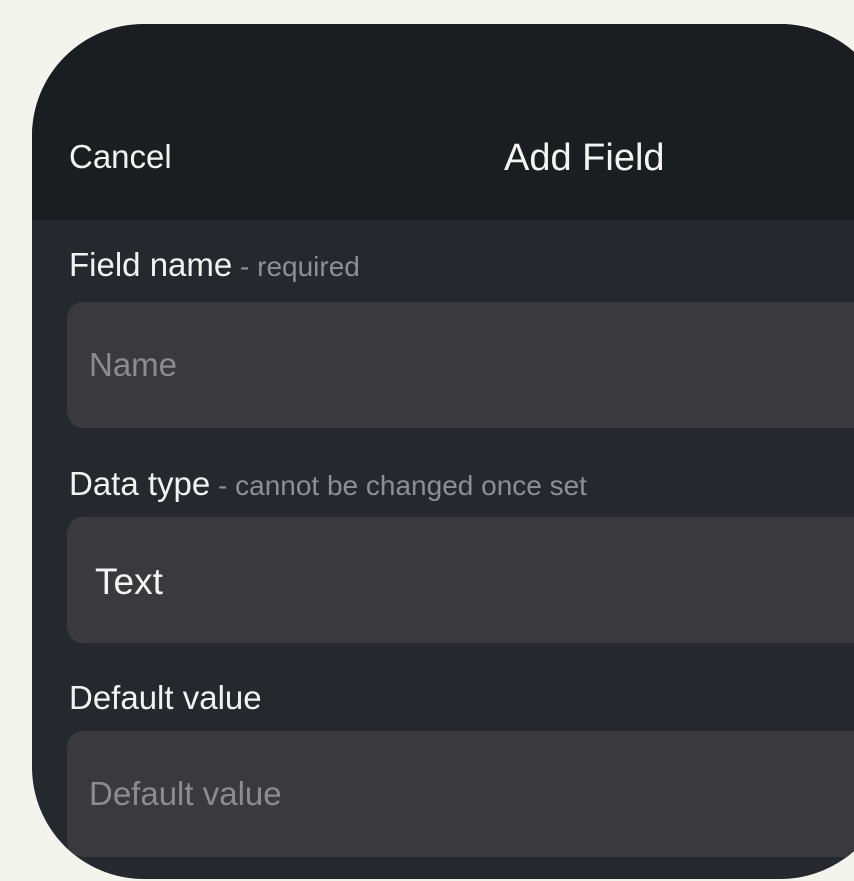 This screenshot has height=881, width=854. Describe the element at coordinates (471, 365) in the screenshot. I see `field-name-input` at that location.